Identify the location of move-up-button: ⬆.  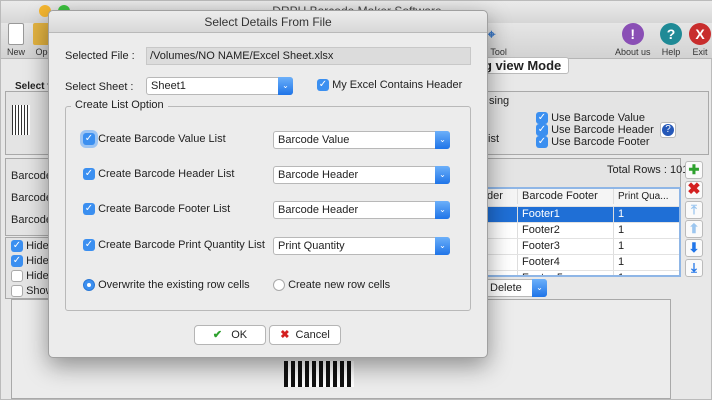
(694, 229).